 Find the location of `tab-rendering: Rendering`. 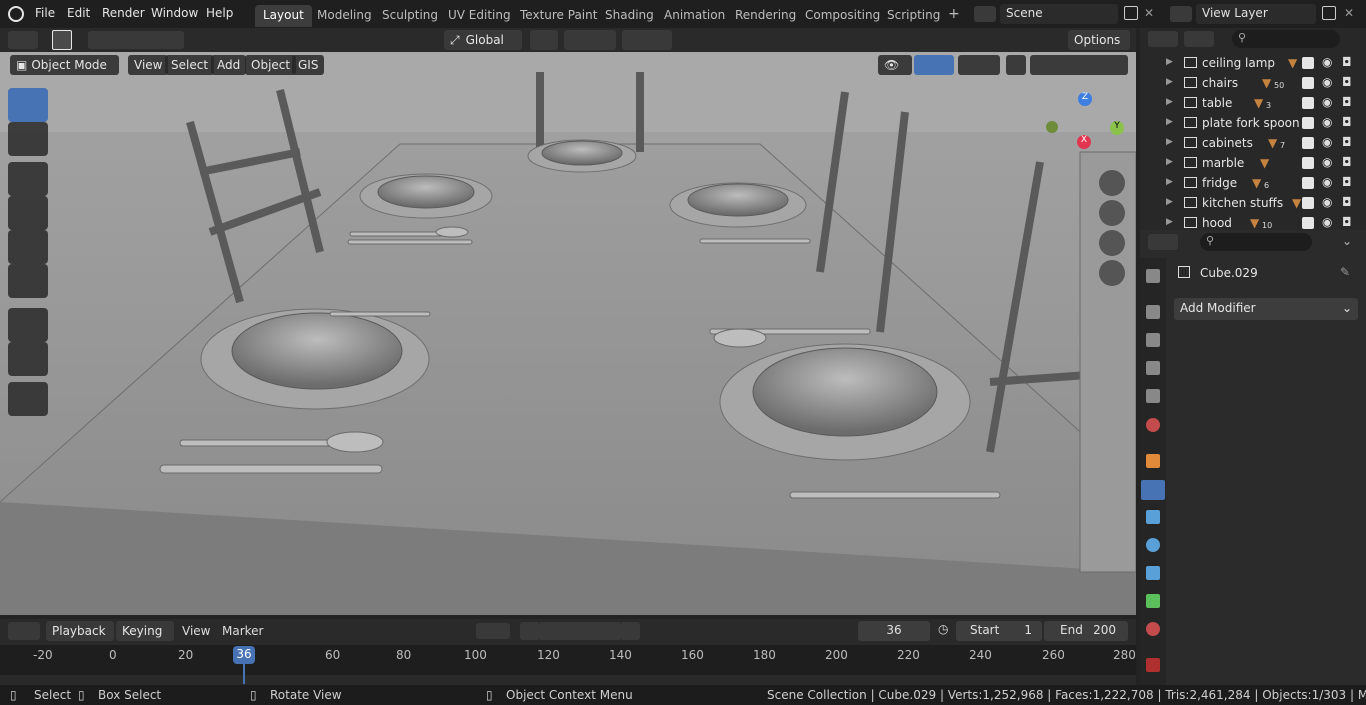

tab-rendering: Rendering is located at coordinates (765, 16).